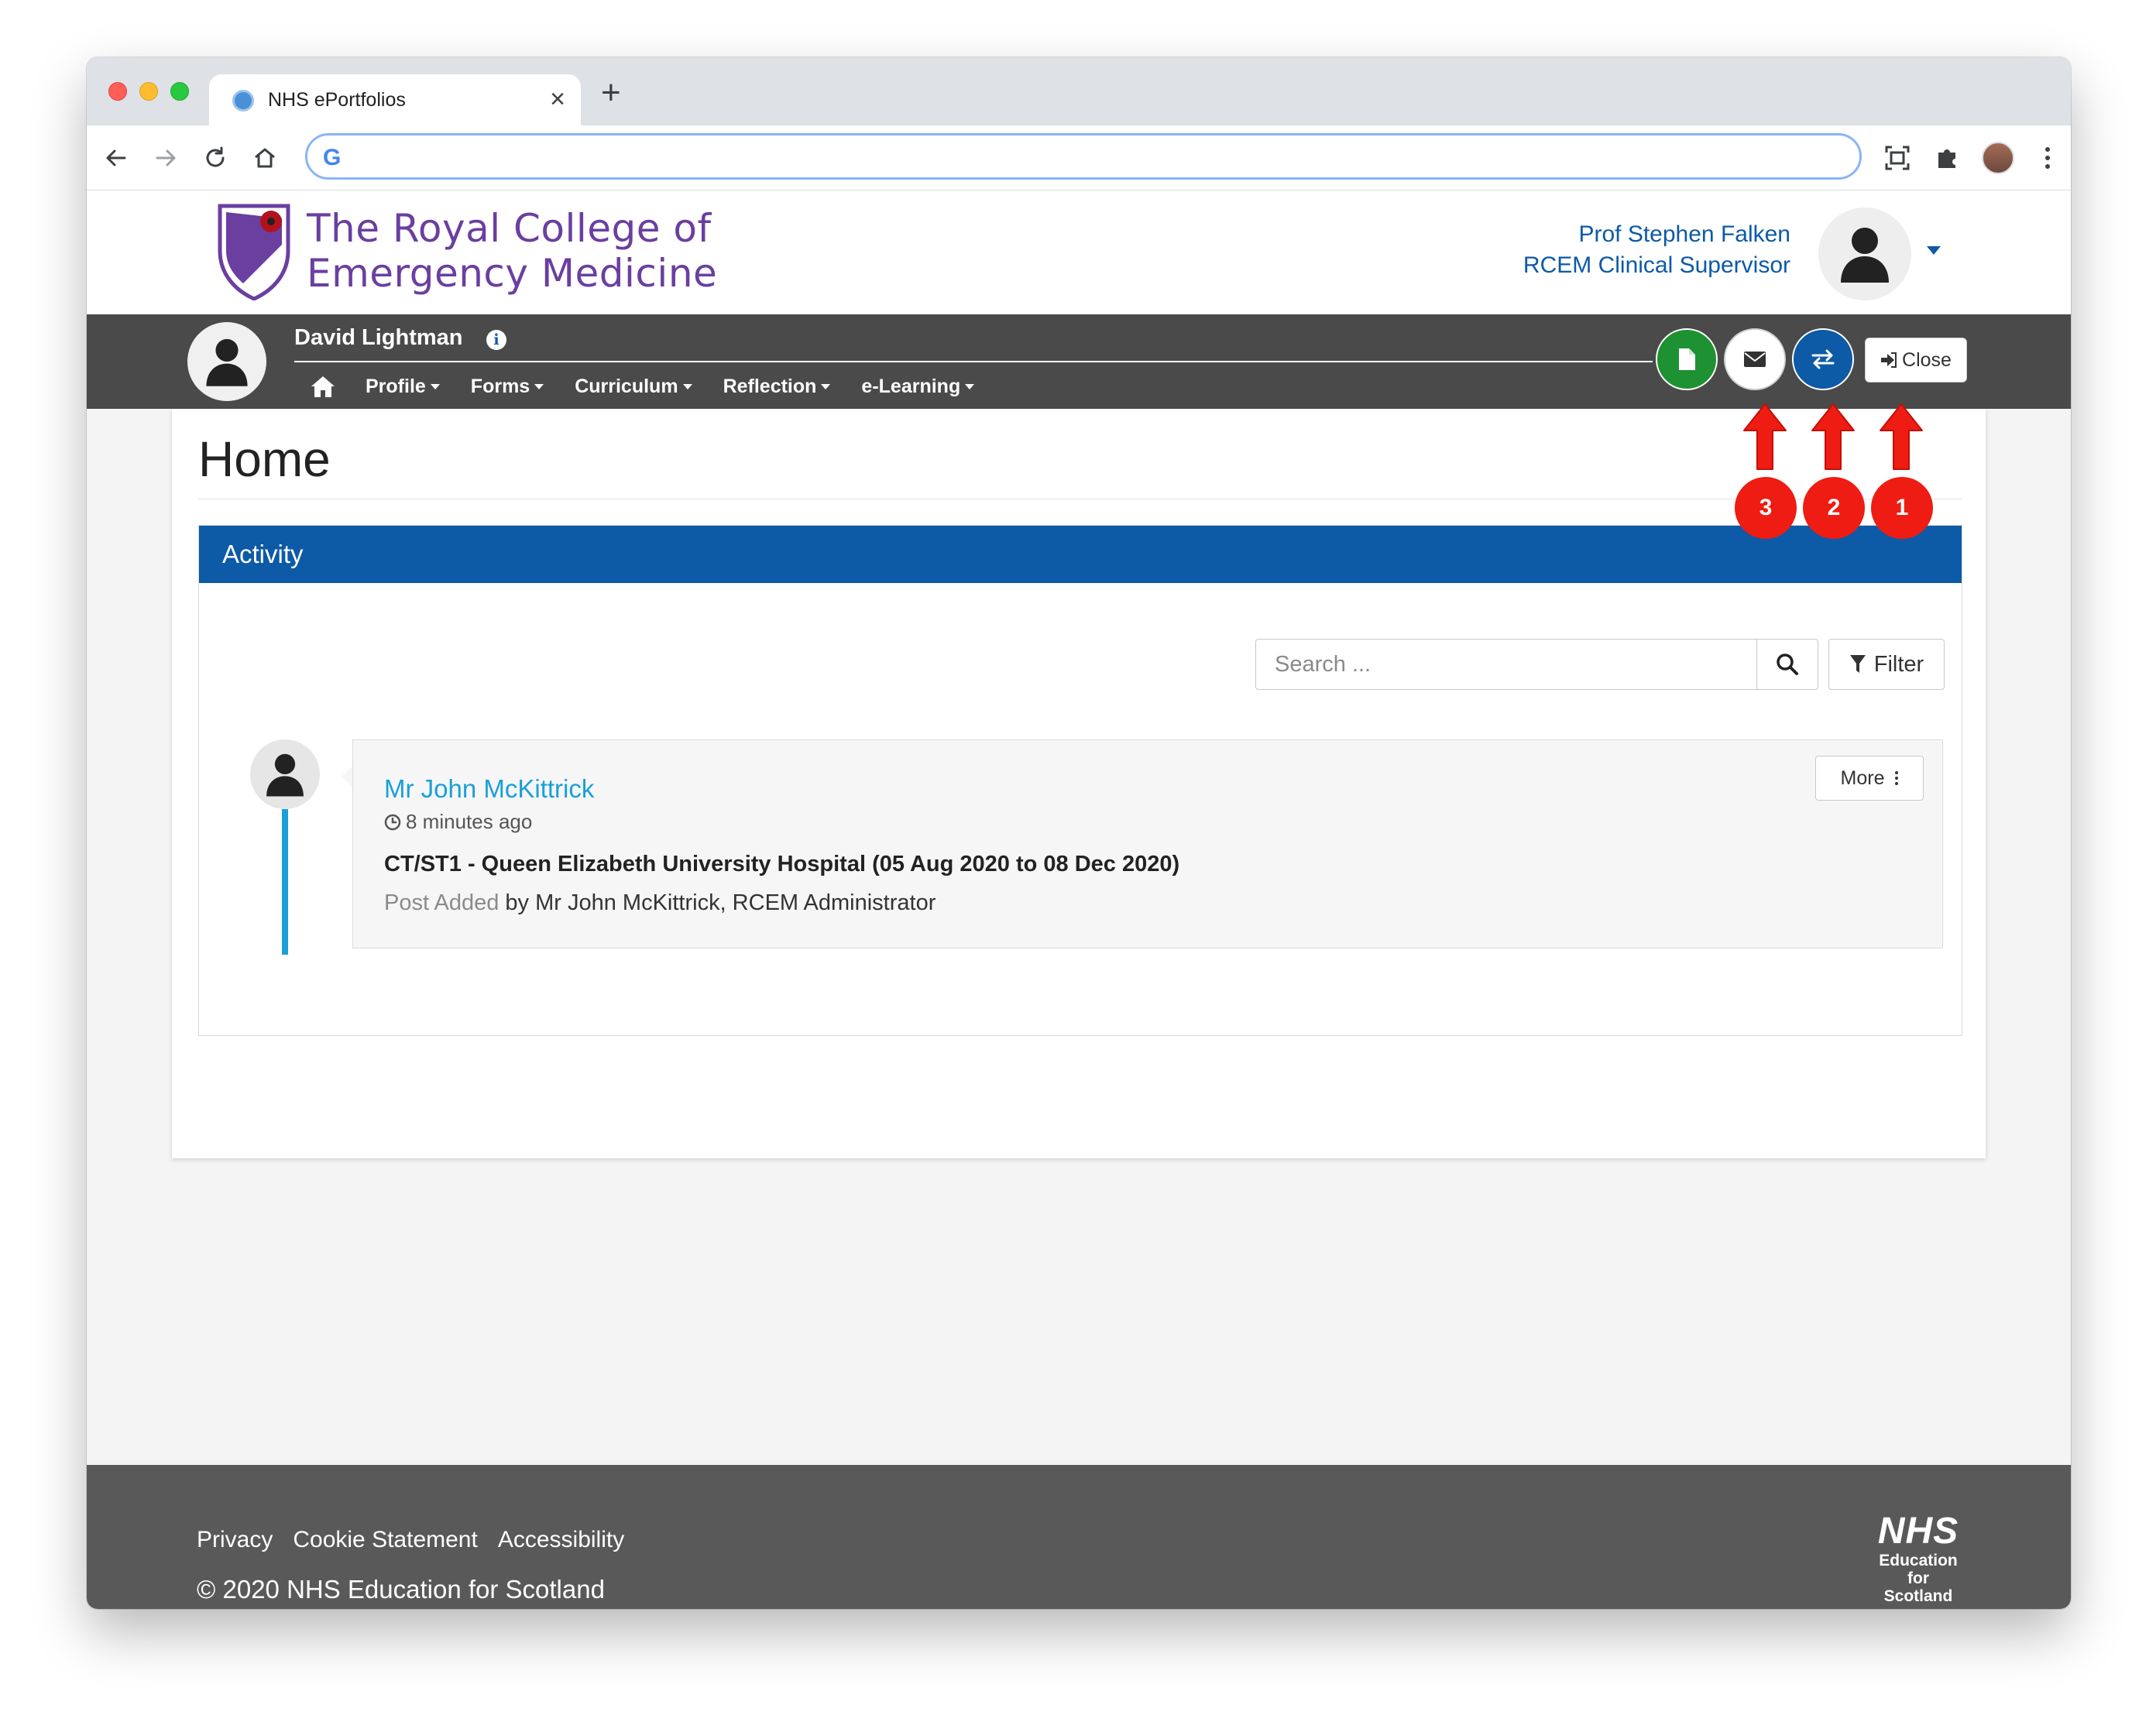 This screenshot has width=2156, height=1722. I want to click on menu-e-learning: e-Learning, so click(918, 386).